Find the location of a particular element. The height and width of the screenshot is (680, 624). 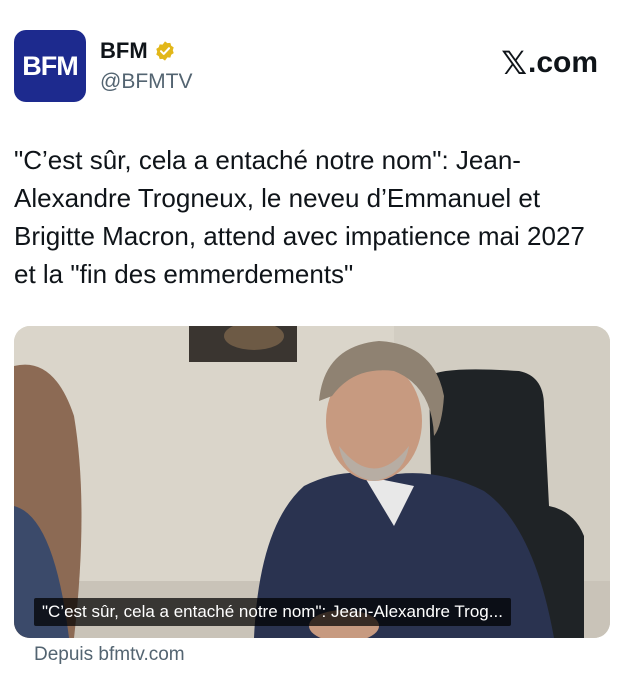

x-com-link: 𝕏 . com is located at coordinates (549, 63).